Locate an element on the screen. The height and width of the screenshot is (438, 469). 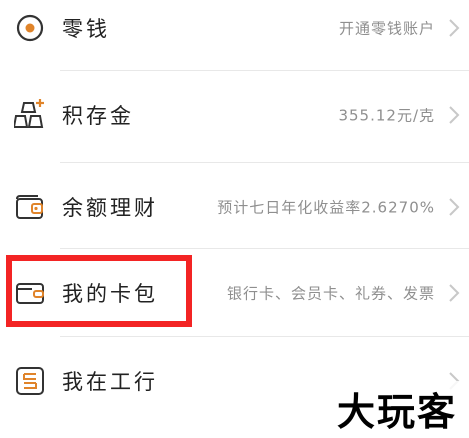
gold-bars-icon is located at coordinates (29, 113).